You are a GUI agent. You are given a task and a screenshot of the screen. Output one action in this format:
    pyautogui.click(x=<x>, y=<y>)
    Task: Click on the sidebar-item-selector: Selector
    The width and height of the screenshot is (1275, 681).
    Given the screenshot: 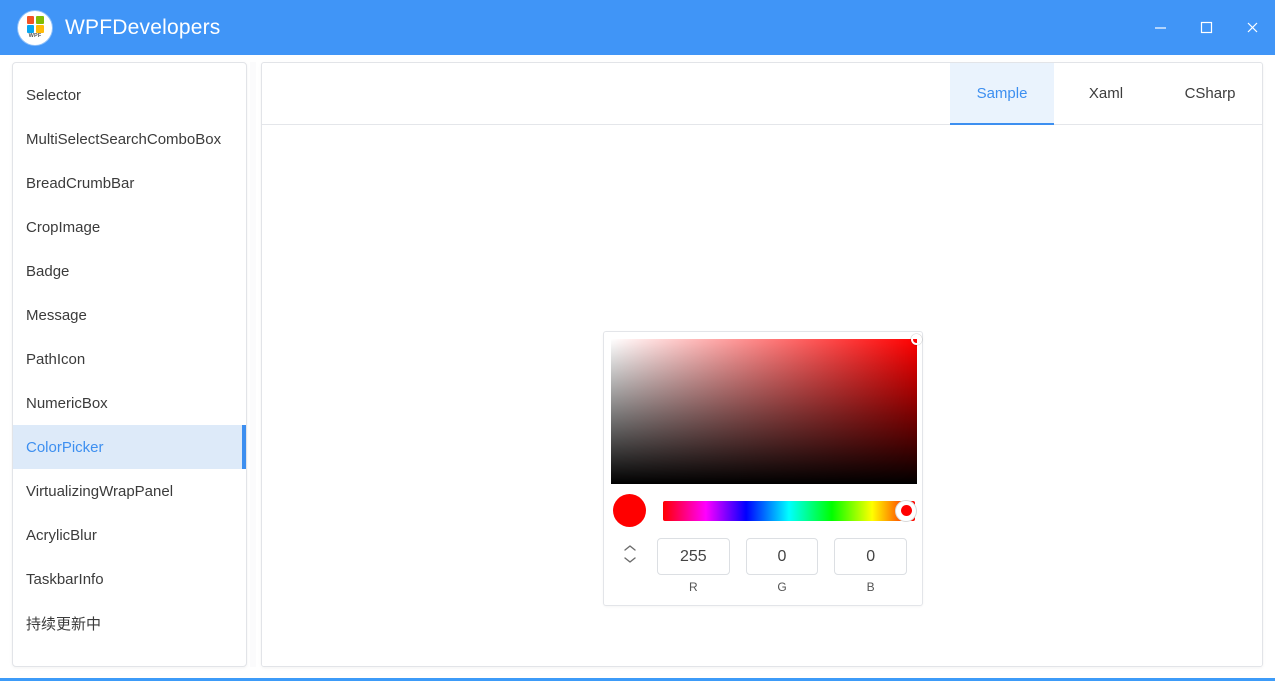 What is the action you would take?
    pyautogui.click(x=129, y=95)
    